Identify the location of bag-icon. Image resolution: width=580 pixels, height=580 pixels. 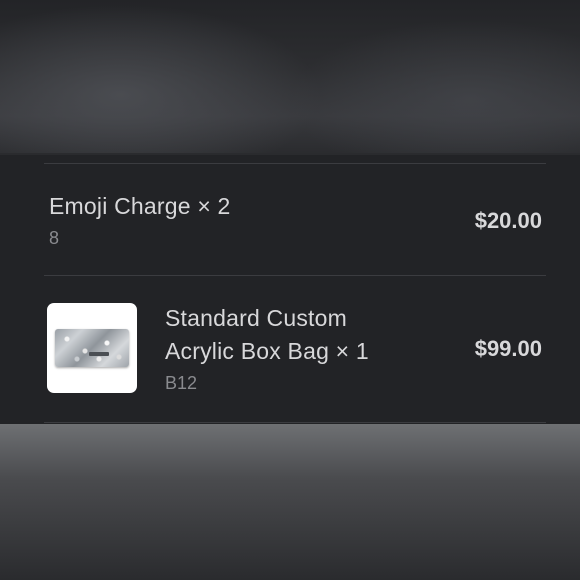
(92, 348).